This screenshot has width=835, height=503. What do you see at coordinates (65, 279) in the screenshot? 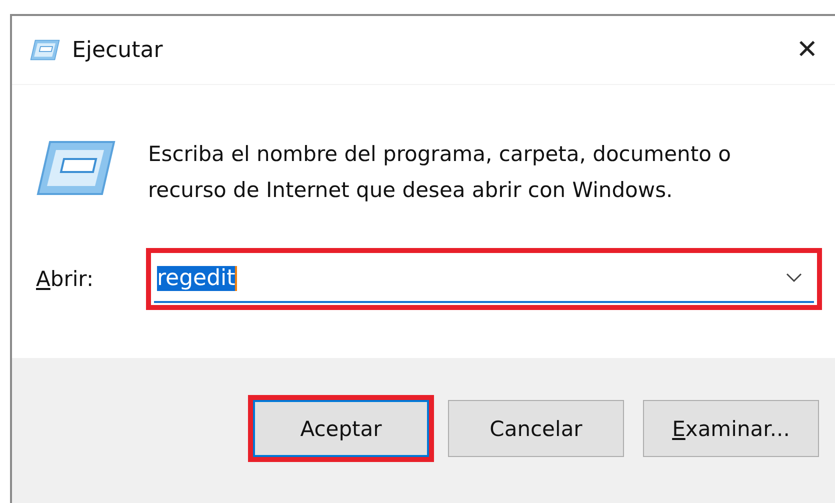
I see `open-label: Abrir:` at bounding box center [65, 279].